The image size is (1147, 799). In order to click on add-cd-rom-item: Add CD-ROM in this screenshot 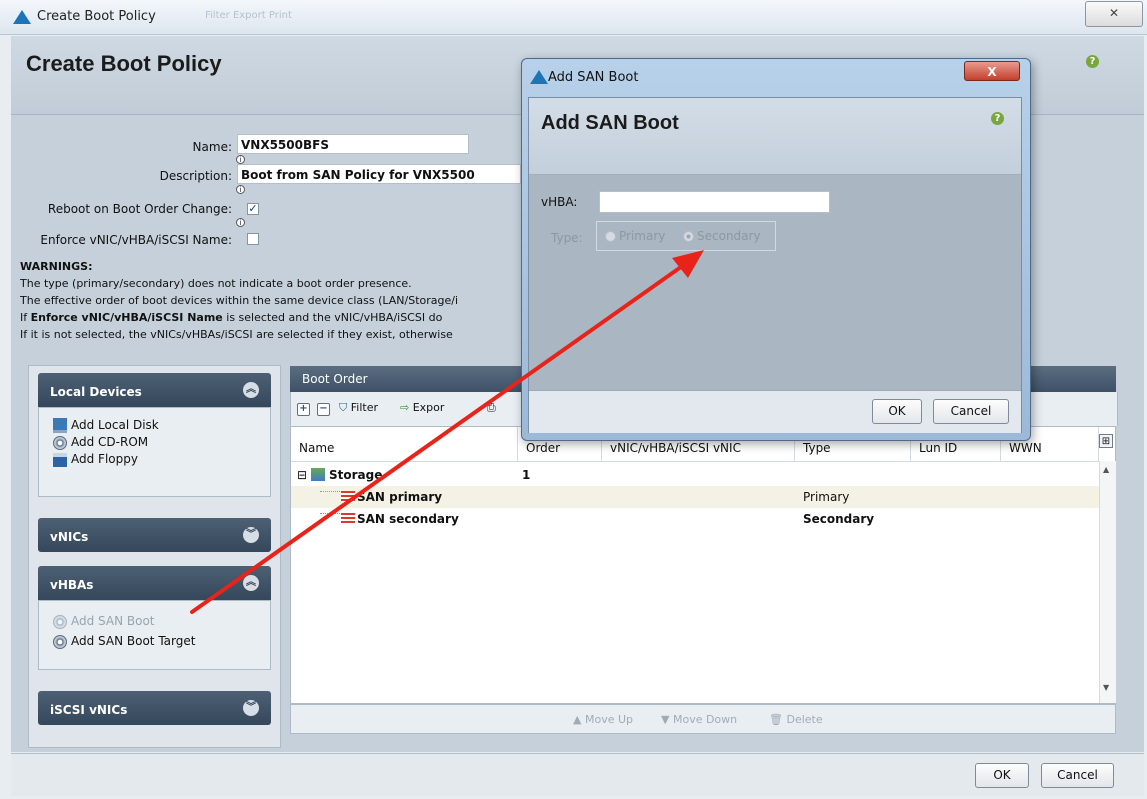, I will do `click(100, 442)`.